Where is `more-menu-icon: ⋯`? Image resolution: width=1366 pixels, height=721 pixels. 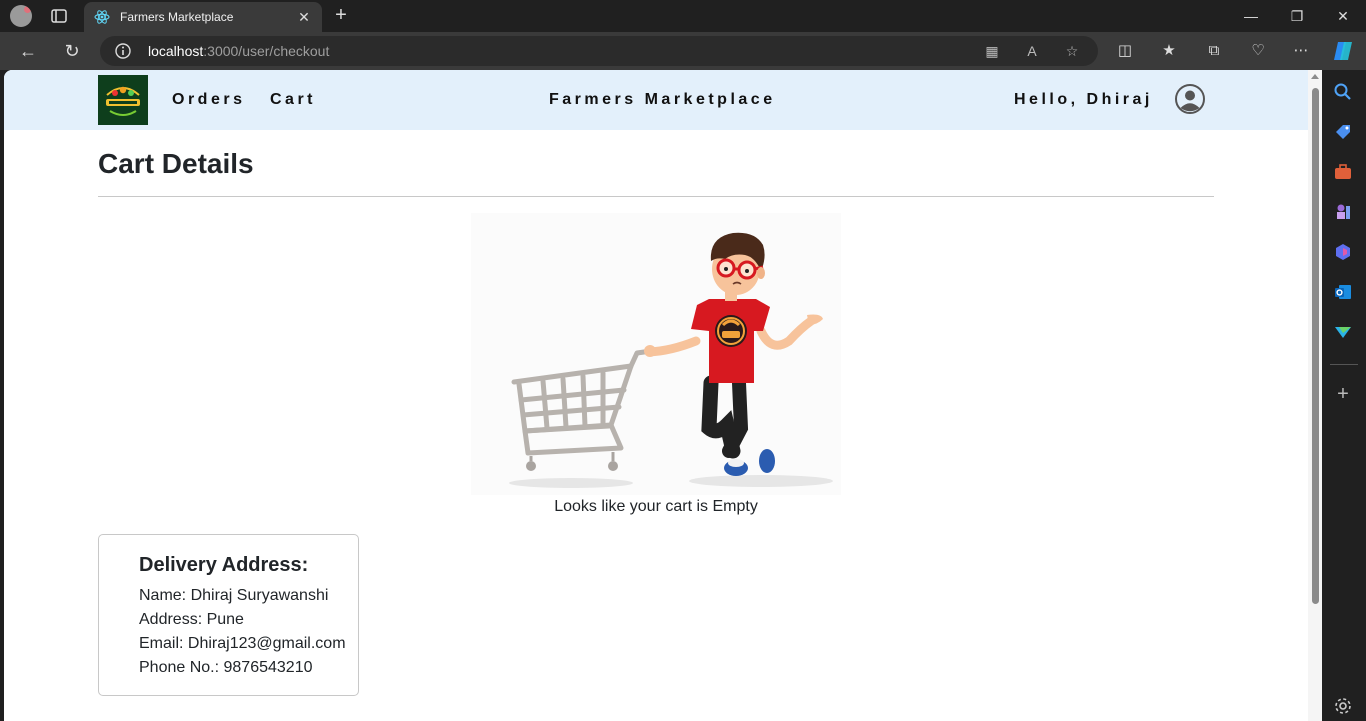 more-menu-icon: ⋯ is located at coordinates (1301, 51).